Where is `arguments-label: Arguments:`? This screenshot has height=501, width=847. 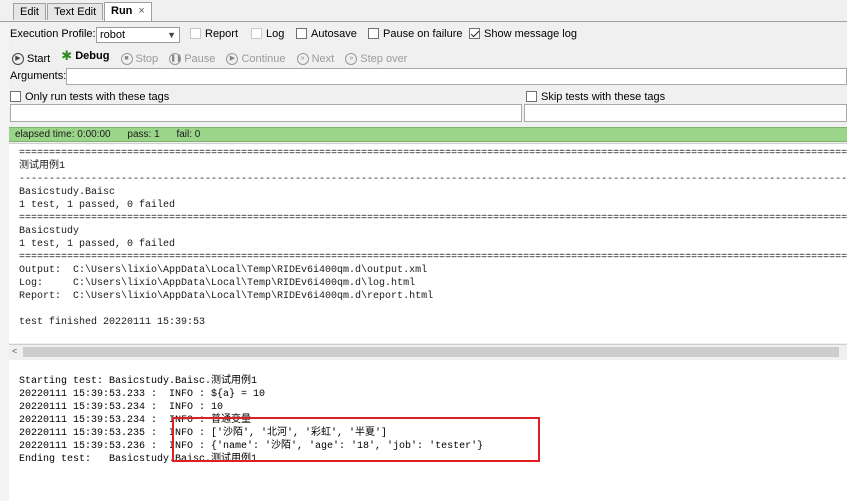
arguments-label: Arguments: is located at coordinates (38, 76).